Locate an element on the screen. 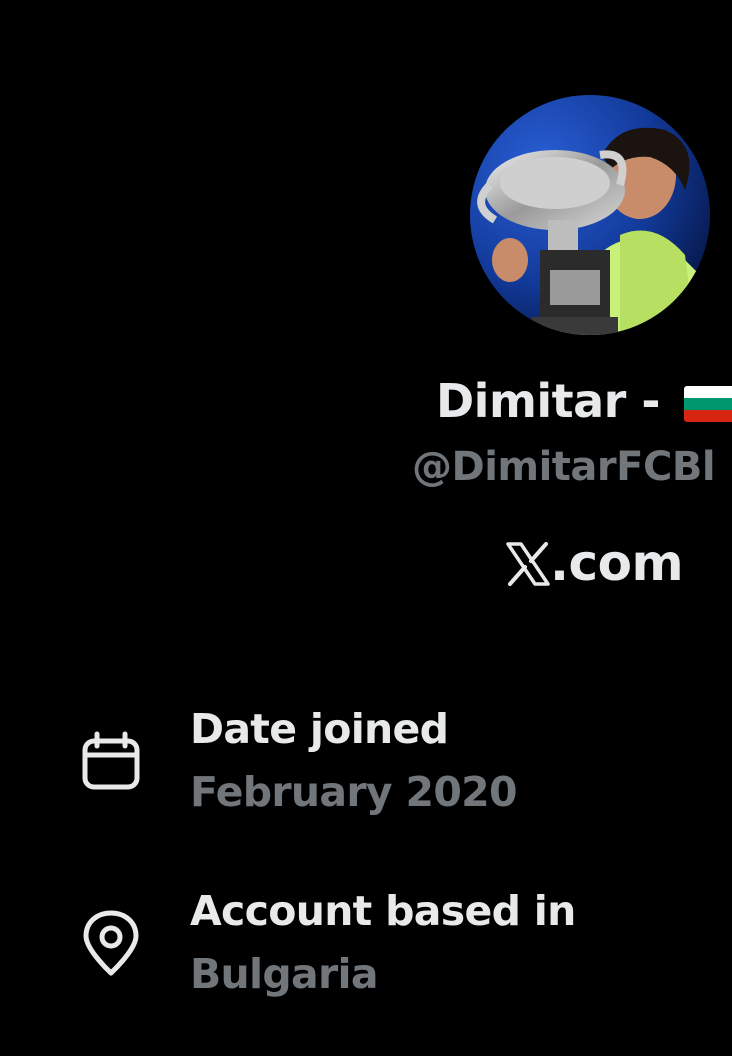 This screenshot has height=1056, width=732. x-logo-icon is located at coordinates (528, 564).